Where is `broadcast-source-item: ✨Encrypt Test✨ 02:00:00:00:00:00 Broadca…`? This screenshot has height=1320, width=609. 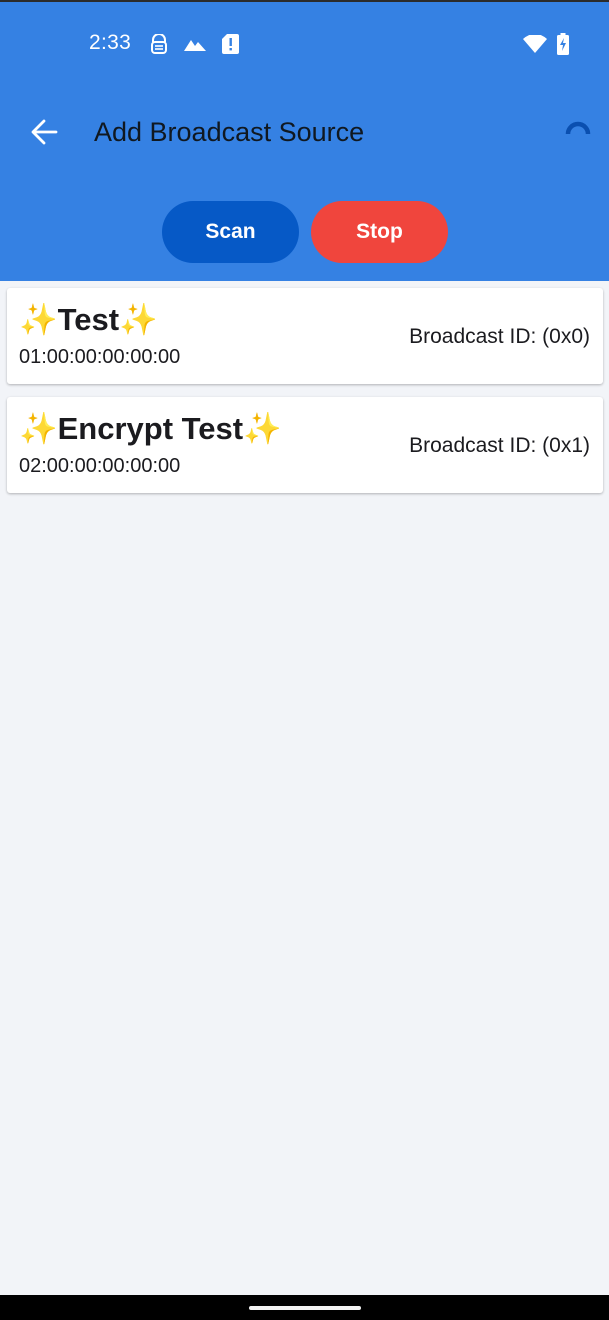
broadcast-source-item: ✨Encrypt Test✨ 02:00:00:00:00:00 Broadca… is located at coordinates (305, 445).